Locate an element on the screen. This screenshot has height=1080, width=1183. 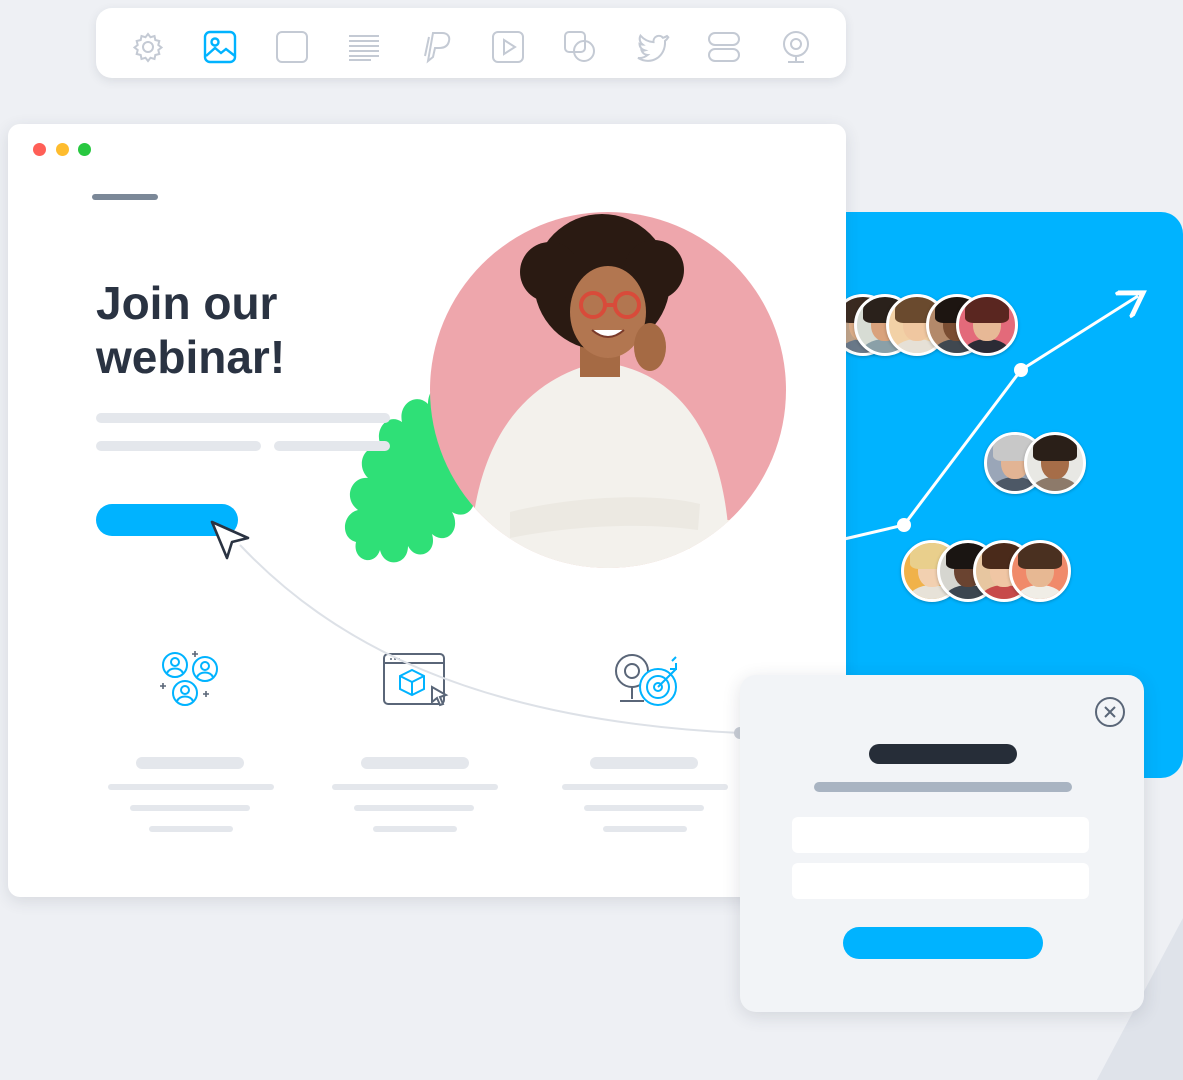
popup-title-placeholder is located at coordinates (943, 754).